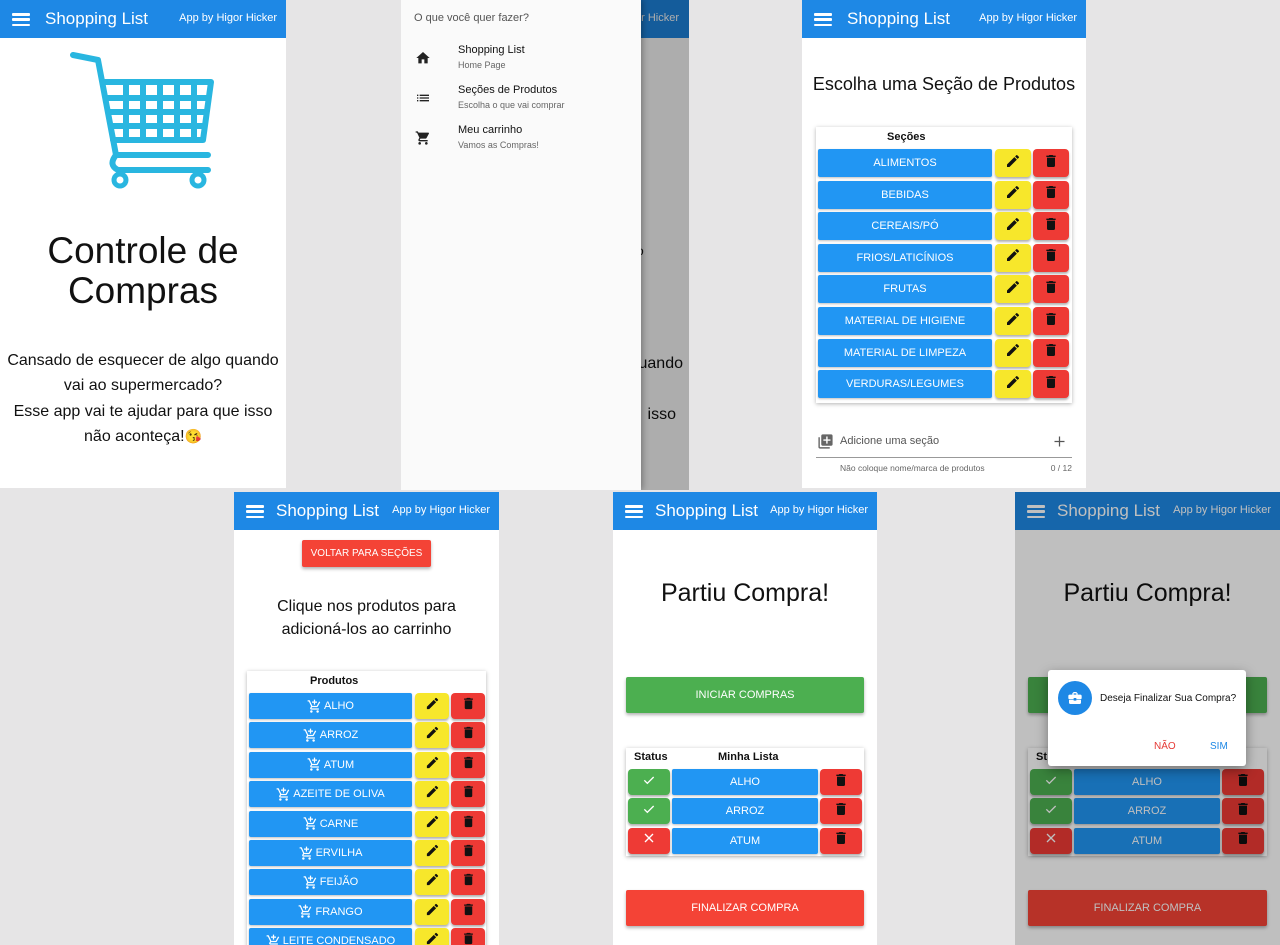 This screenshot has width=1280, height=945. Describe the element at coordinates (905, 163) in the screenshot. I see `section-button: ALIMENTOS` at that location.